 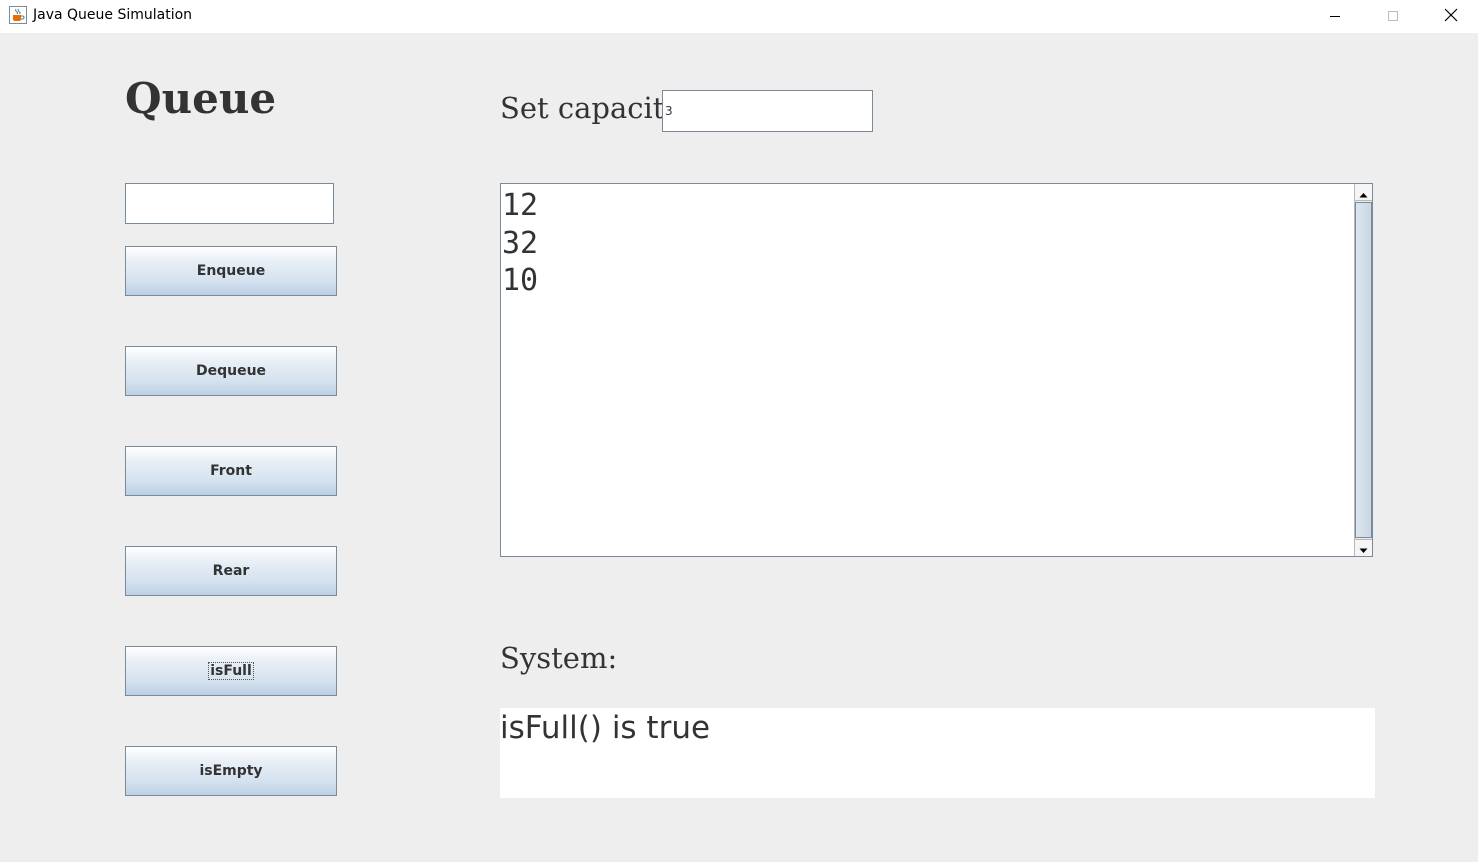 I want to click on queue-item: 12, so click(x=520, y=205).